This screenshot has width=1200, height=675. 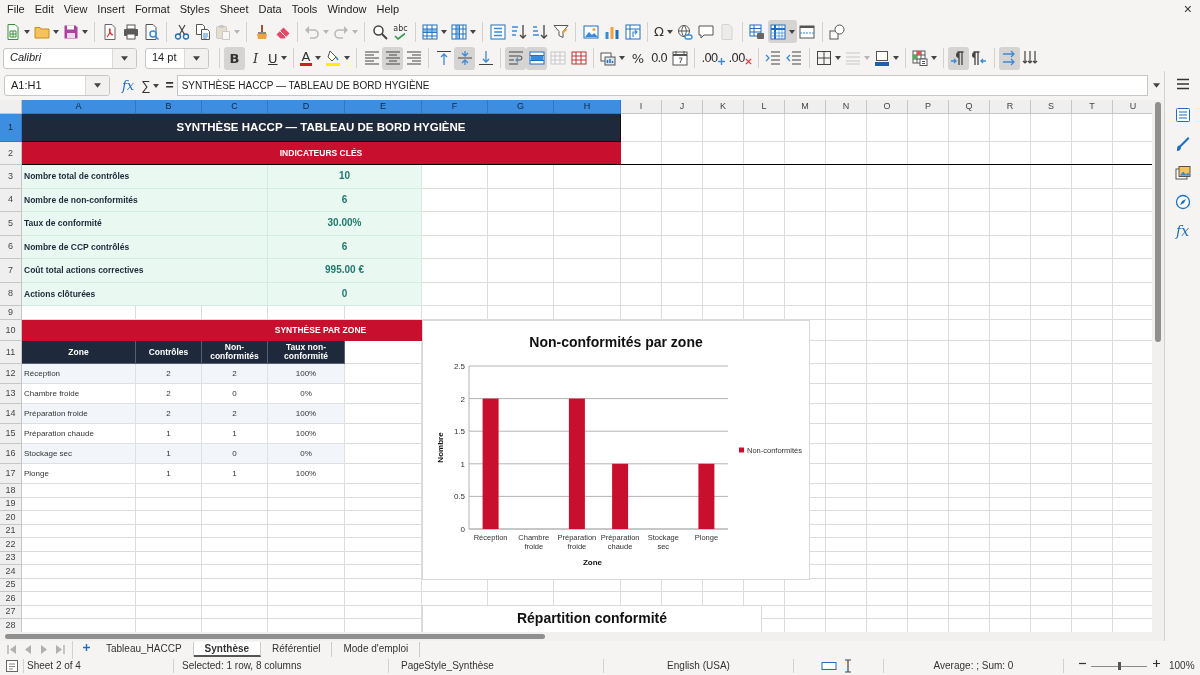 I want to click on menu-item: Format, so click(x=152, y=9).